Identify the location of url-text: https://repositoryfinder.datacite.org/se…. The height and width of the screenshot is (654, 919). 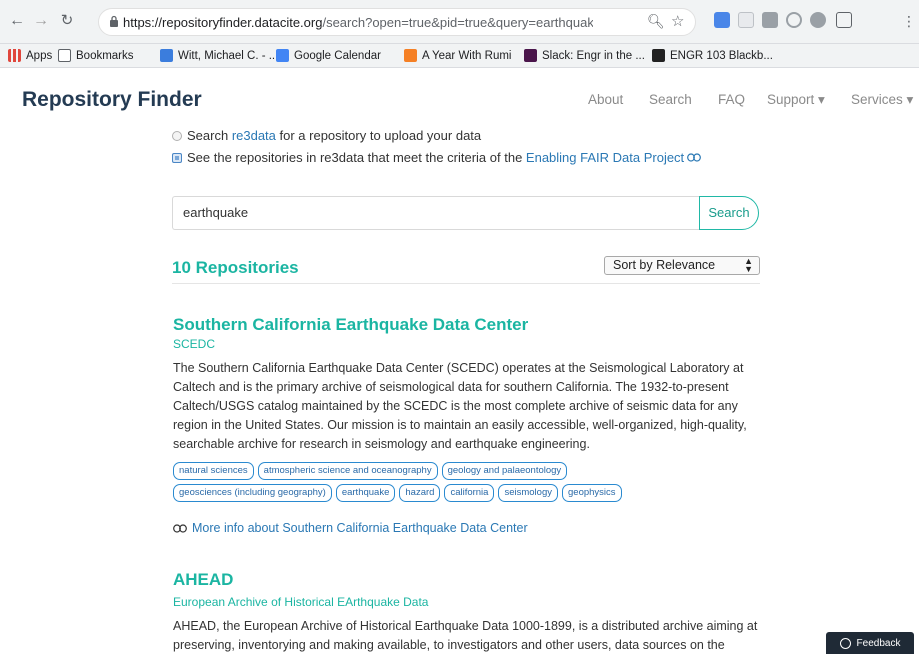
(358, 22).